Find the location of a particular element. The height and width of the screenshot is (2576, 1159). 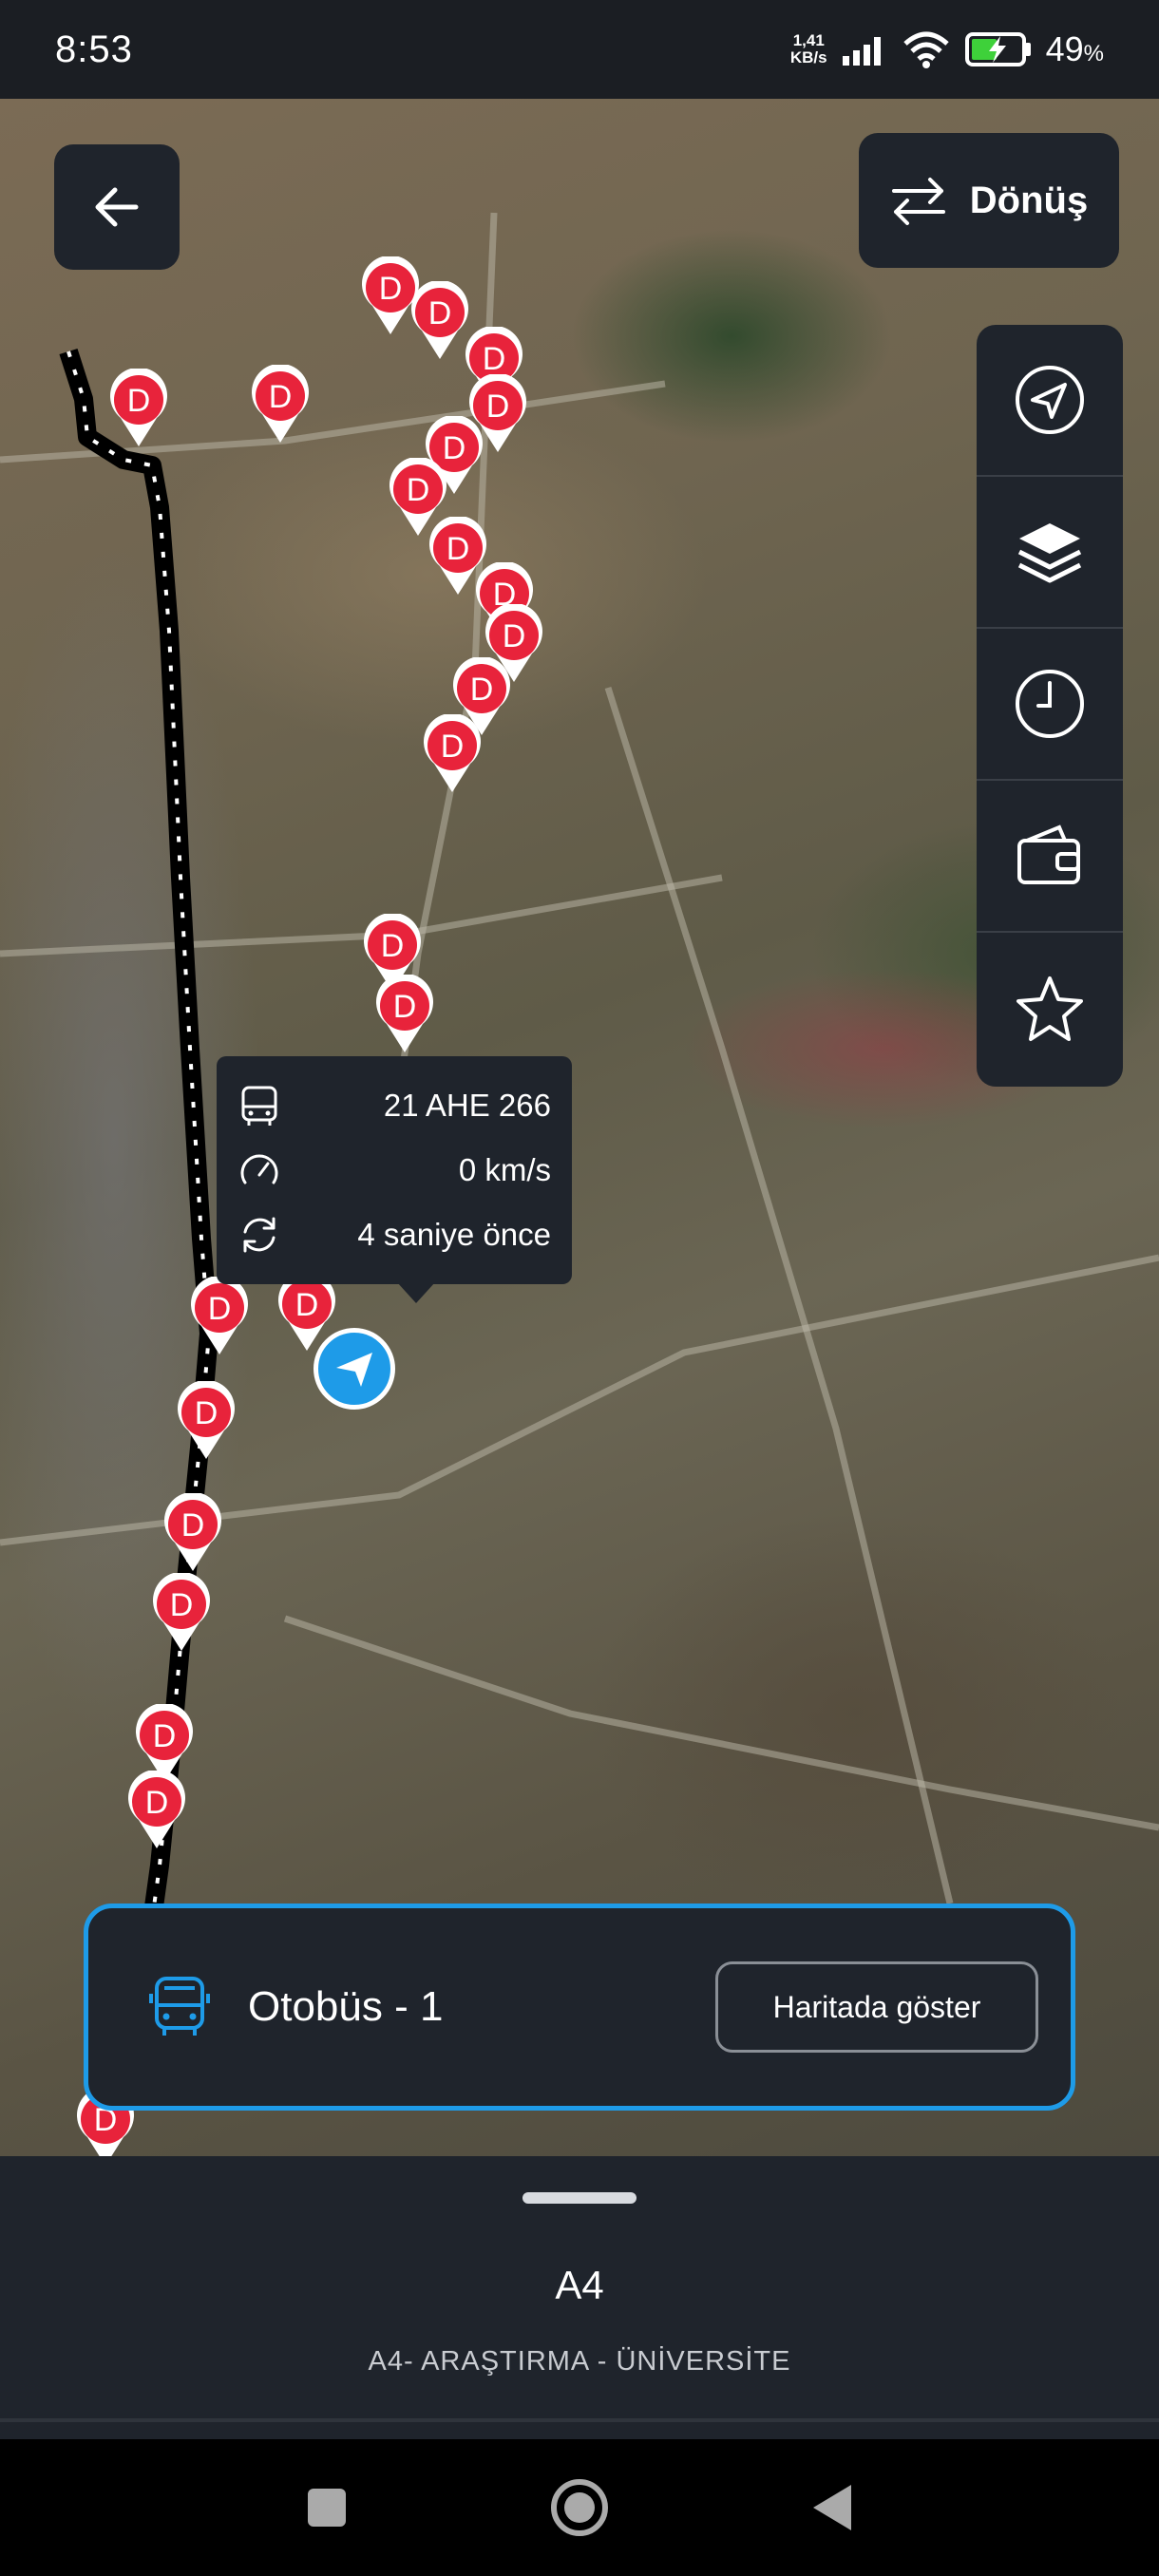

update-row: 4 saniye önce is located at coordinates (394, 1235).